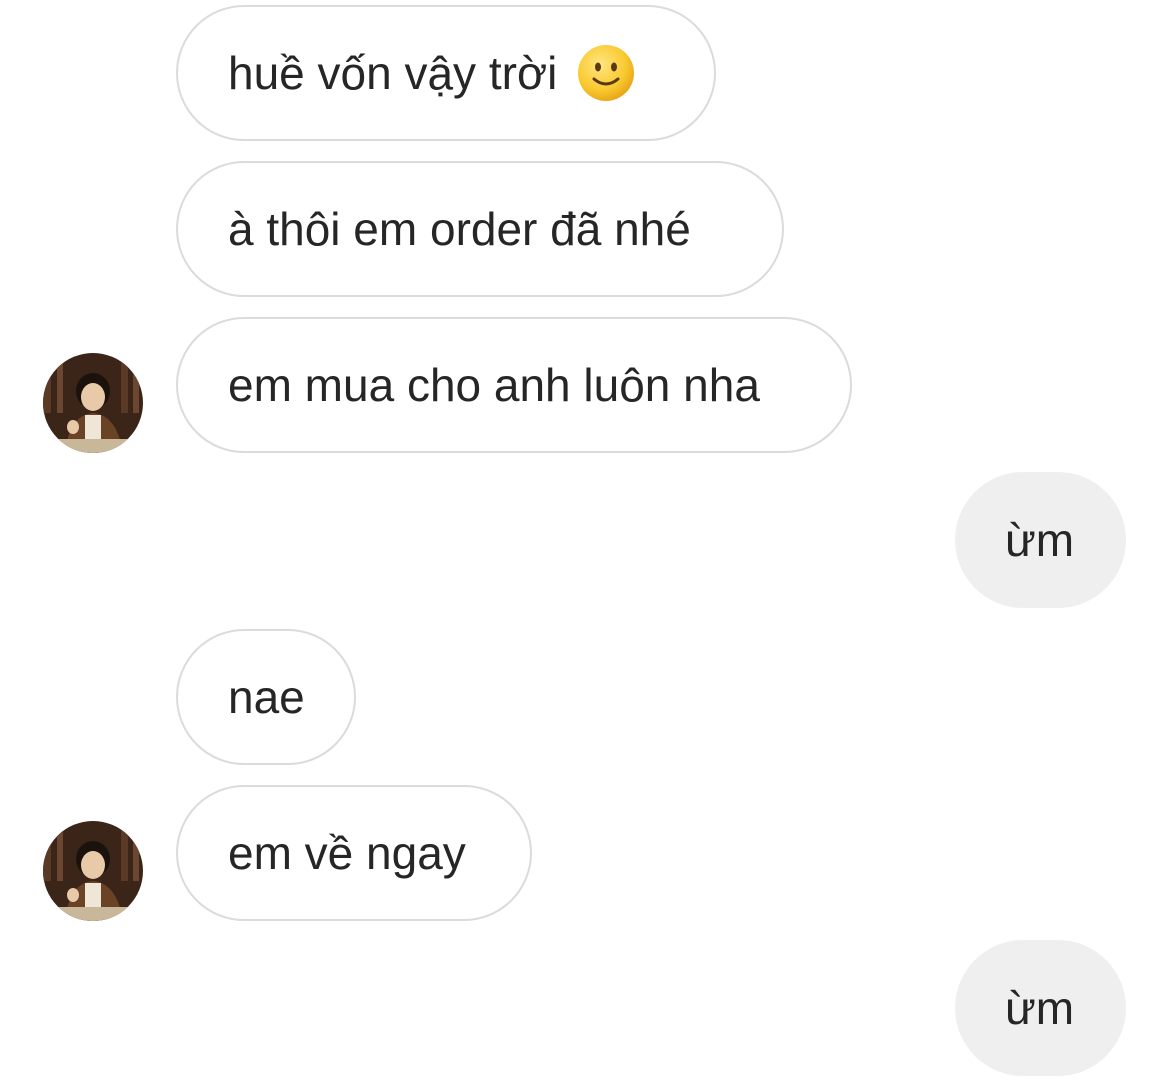 The height and width of the screenshot is (1085, 1170). I want to click on incoming-message-bubble: em mua cho anh luôn nha, so click(514, 385).